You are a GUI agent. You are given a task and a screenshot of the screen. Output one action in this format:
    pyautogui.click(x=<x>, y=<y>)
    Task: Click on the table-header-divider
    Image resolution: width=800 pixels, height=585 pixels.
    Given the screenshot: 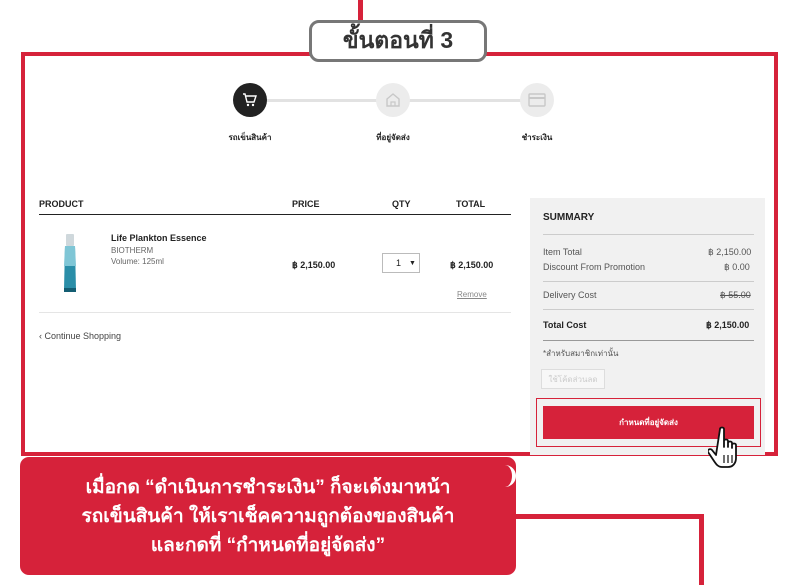 What is the action you would take?
    pyautogui.click(x=275, y=214)
    